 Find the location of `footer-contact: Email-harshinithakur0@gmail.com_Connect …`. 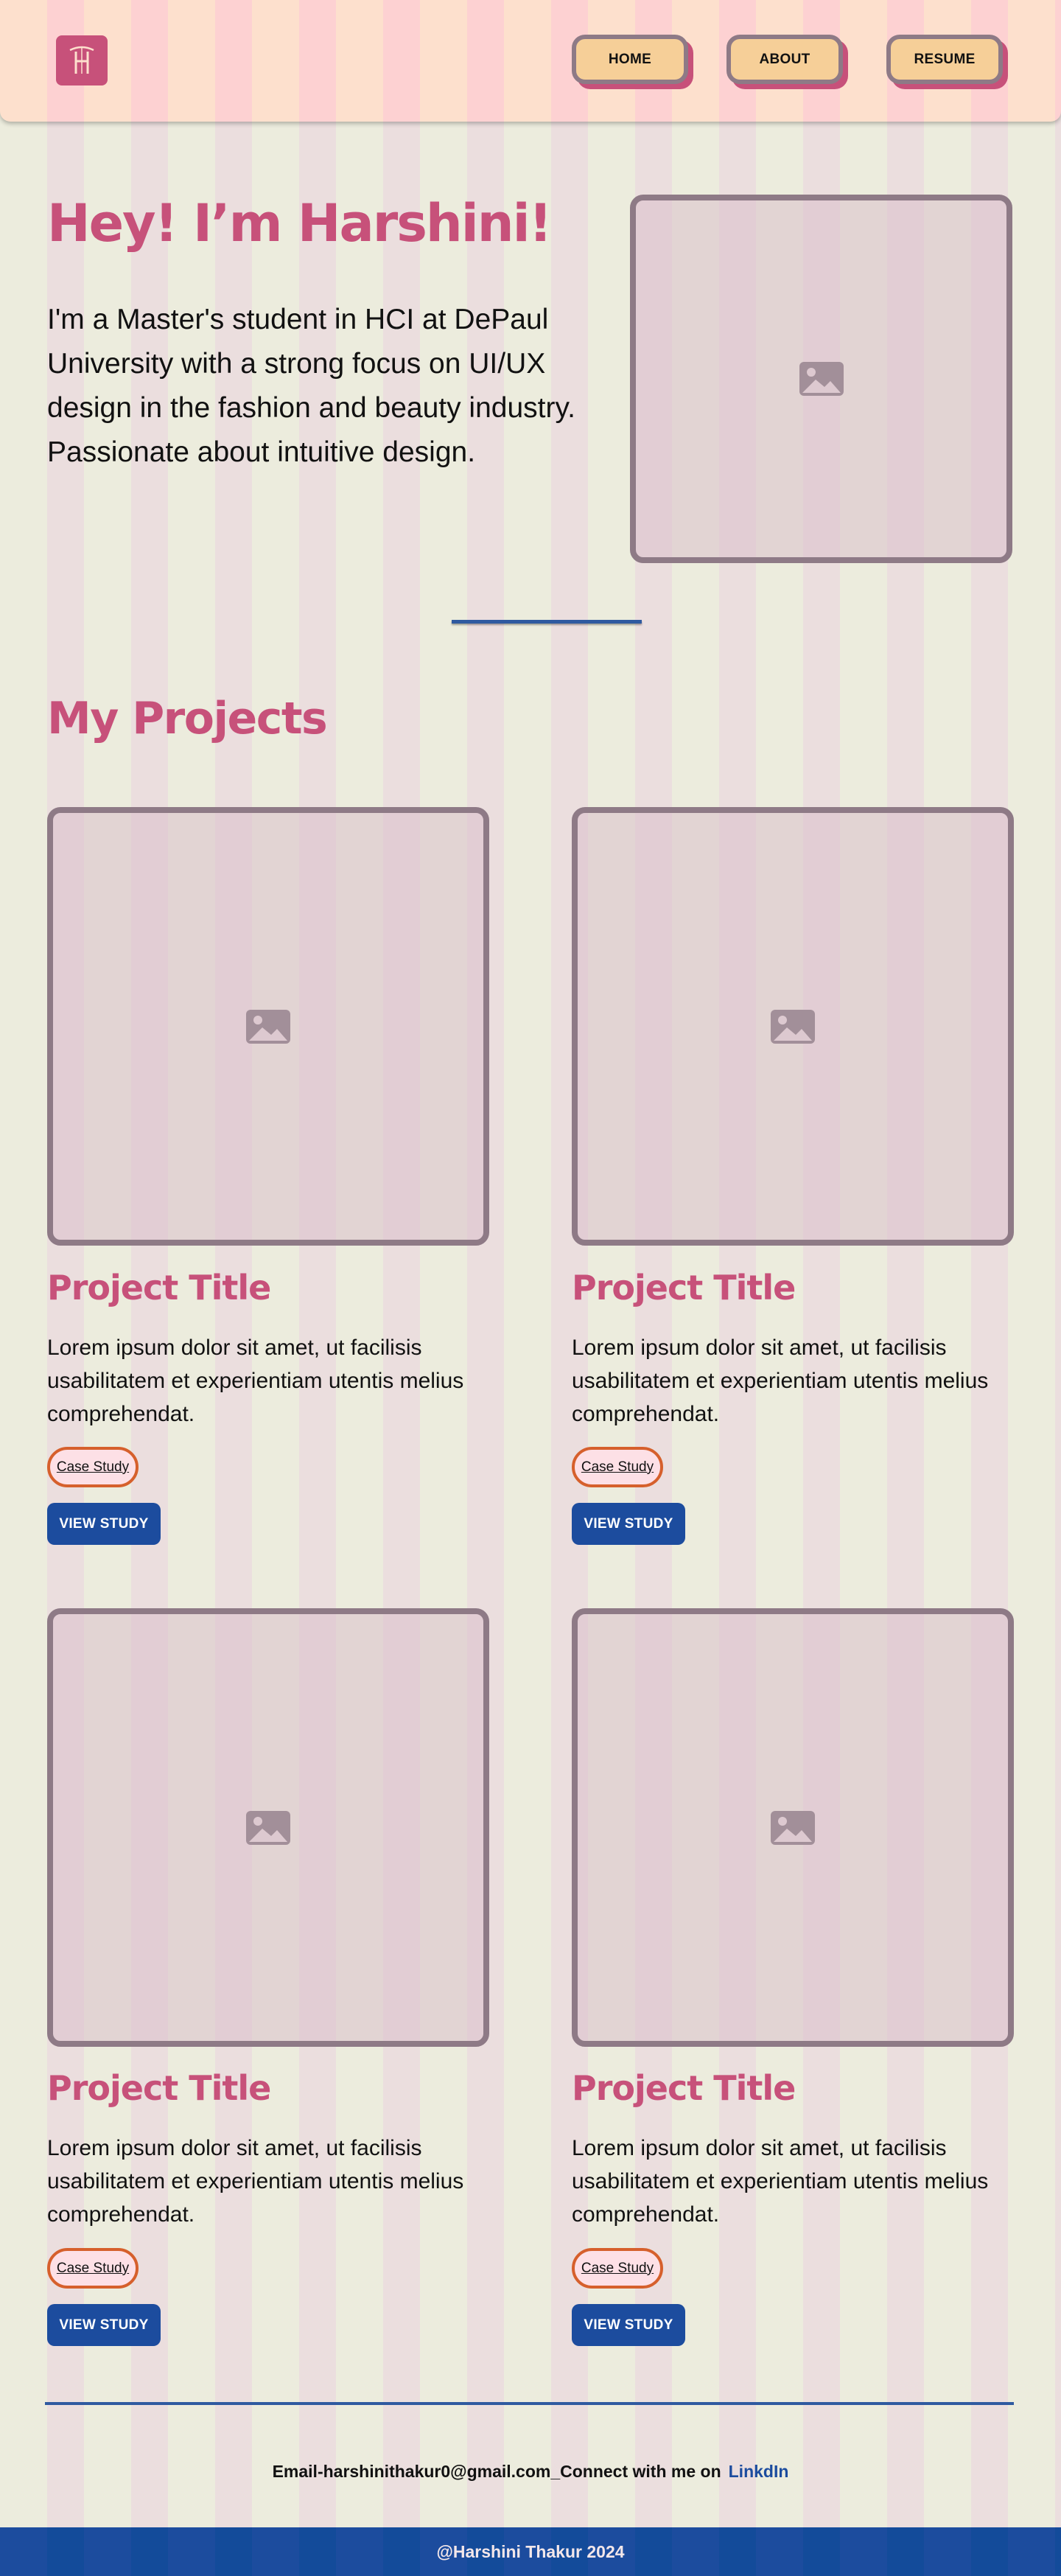

footer-contact: Email-harshinithakur0@gmail.com_Connect … is located at coordinates (530, 2472).